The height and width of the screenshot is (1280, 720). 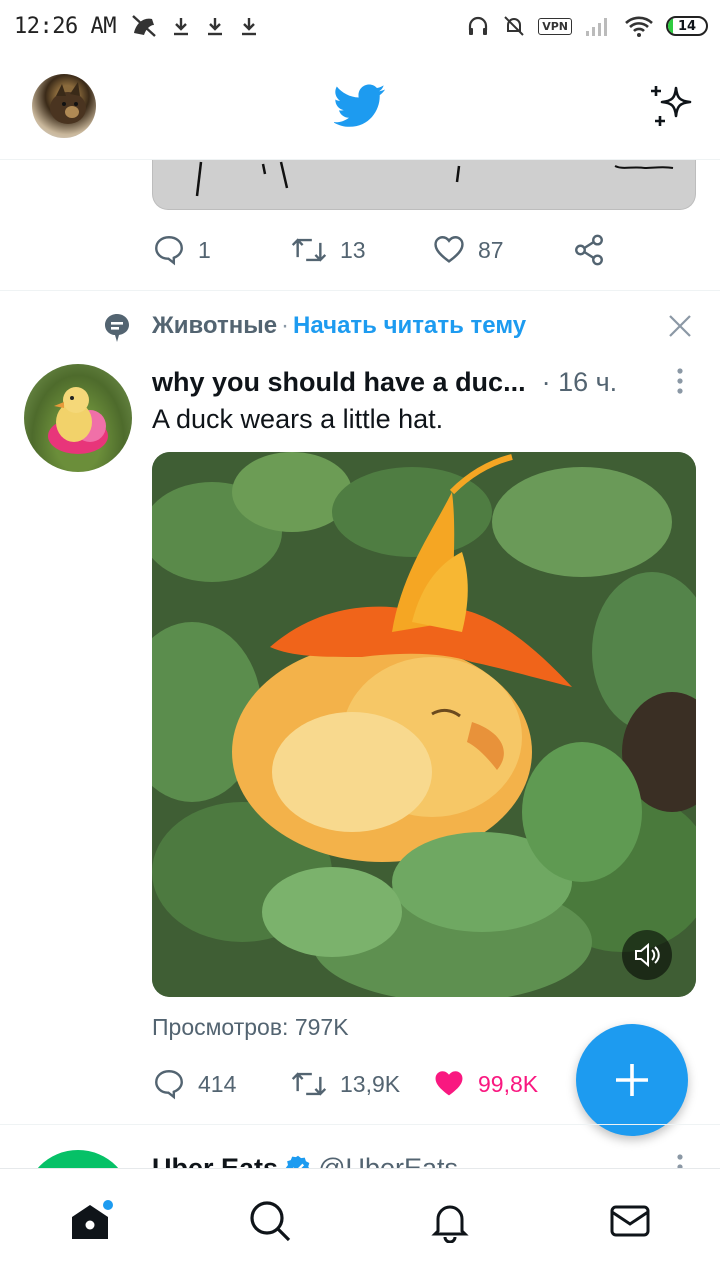 What do you see at coordinates (214, 325) in the screenshot?
I see `topic-label: Животные` at bounding box center [214, 325].